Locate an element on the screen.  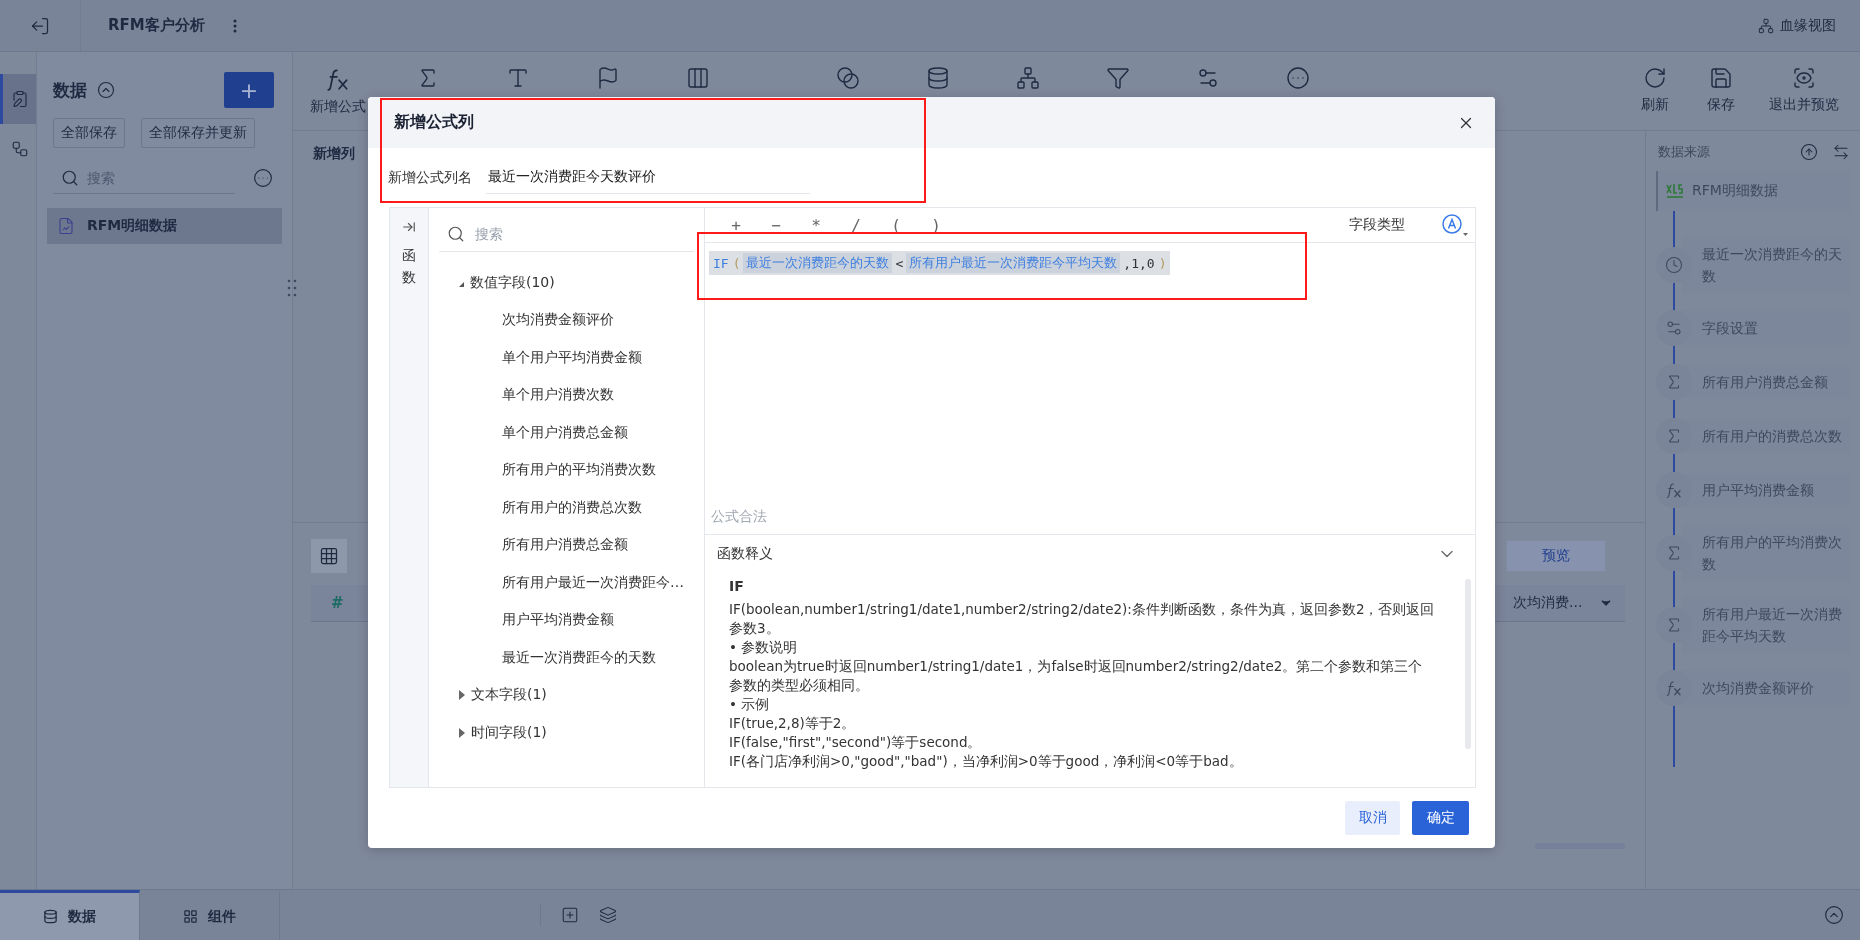
filter-icon is located at coordinates (1118, 78).